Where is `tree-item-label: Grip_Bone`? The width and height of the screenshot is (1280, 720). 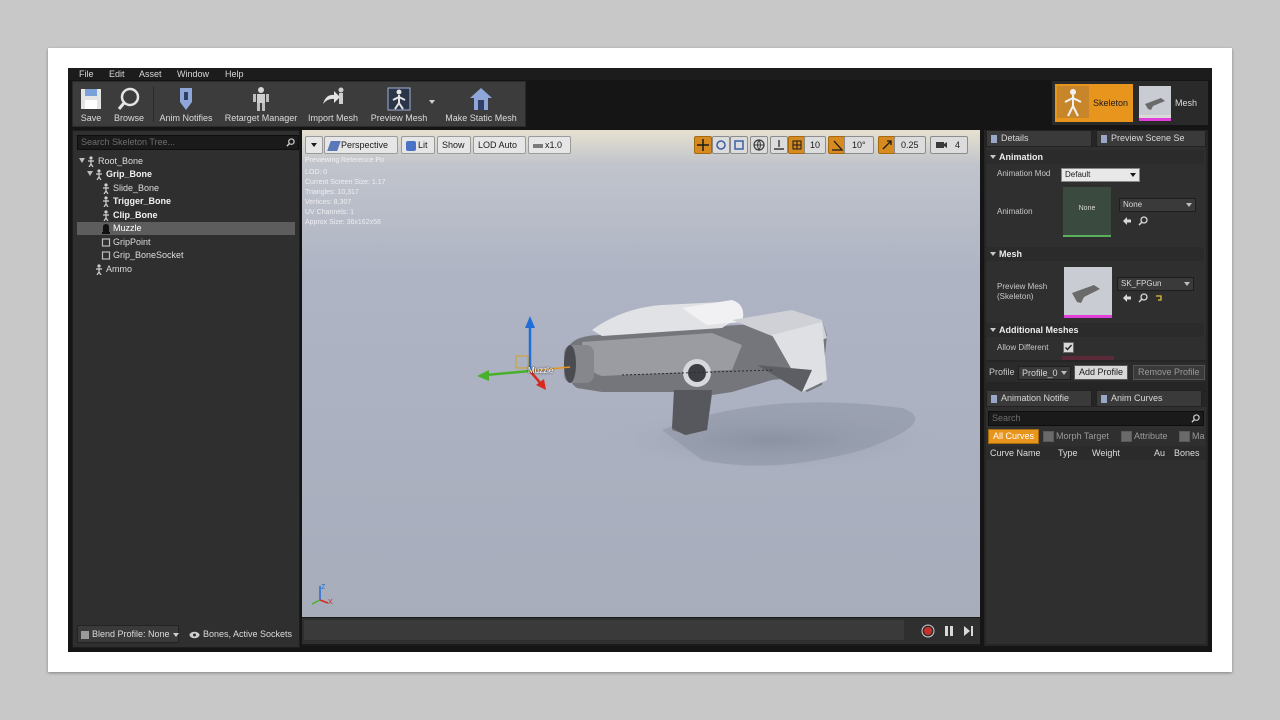 tree-item-label: Grip_Bone is located at coordinates (129, 174).